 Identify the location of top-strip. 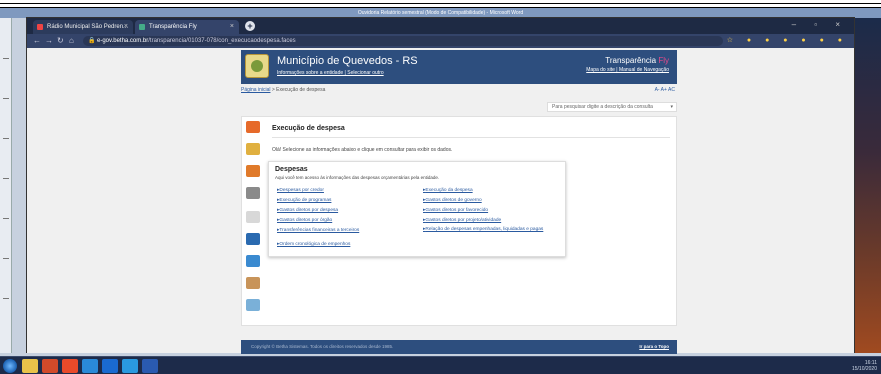
(440, 4).